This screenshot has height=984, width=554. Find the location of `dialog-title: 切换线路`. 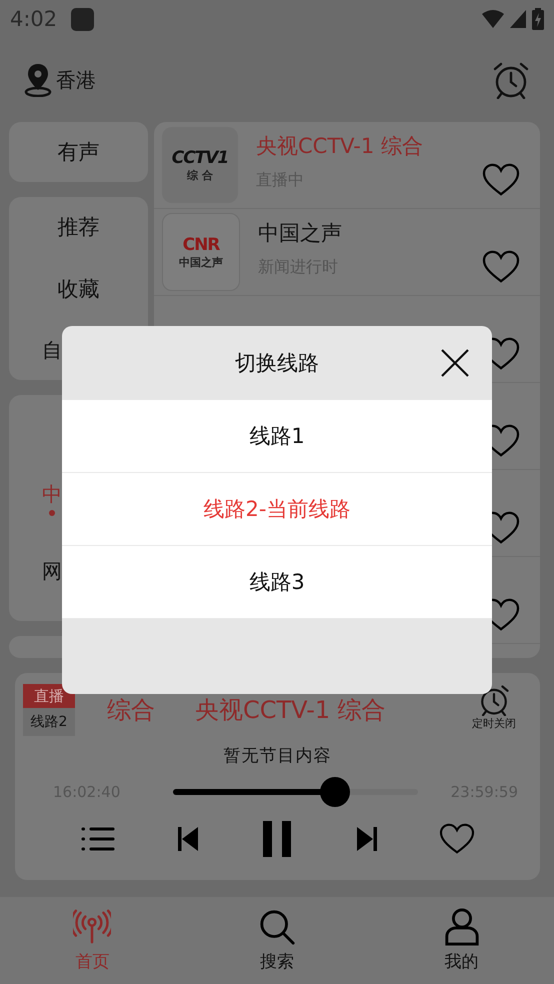

dialog-title: 切换线路 is located at coordinates (277, 363).